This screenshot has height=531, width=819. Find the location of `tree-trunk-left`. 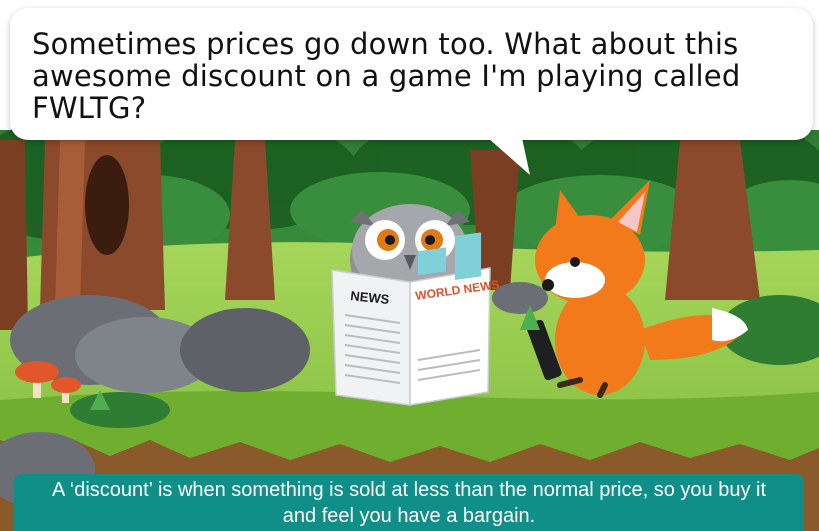

tree-trunk-left is located at coordinates (102, 225).